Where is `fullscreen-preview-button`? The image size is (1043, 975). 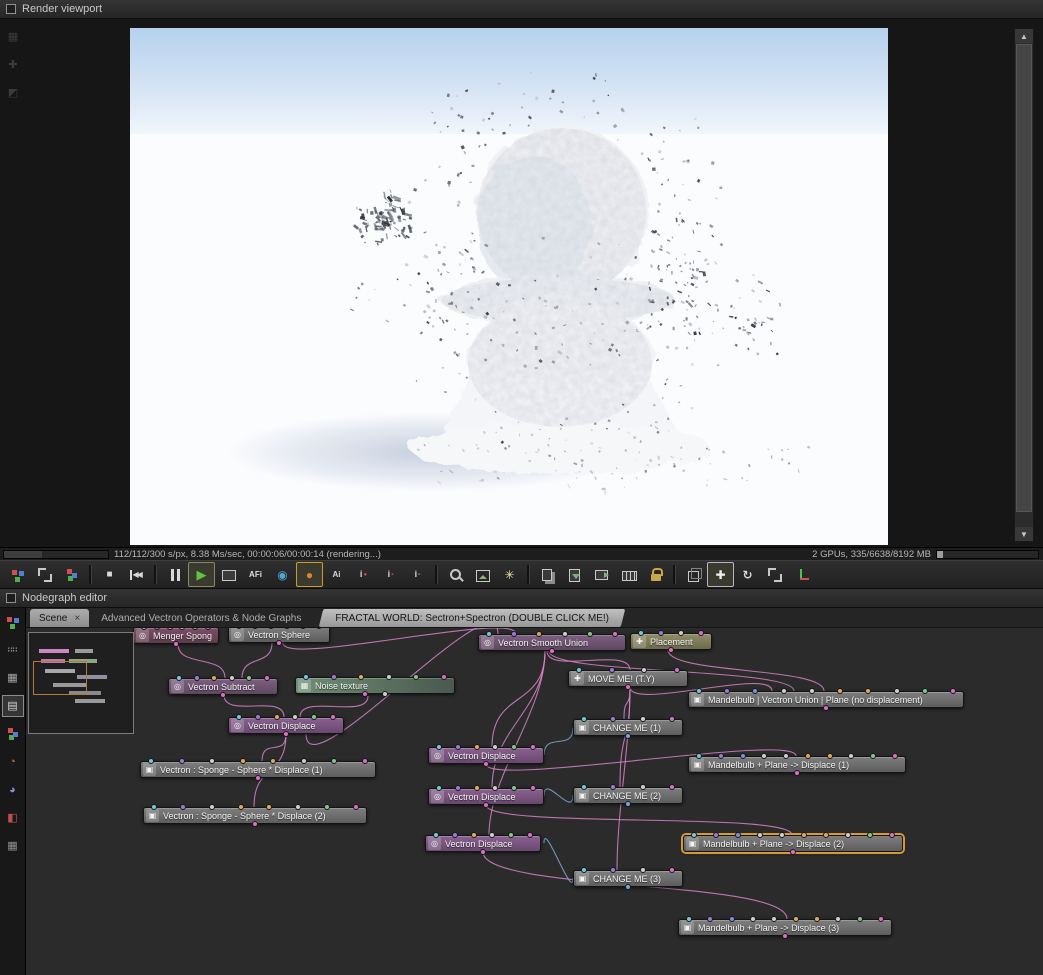 fullscreen-preview-button is located at coordinates (228, 574).